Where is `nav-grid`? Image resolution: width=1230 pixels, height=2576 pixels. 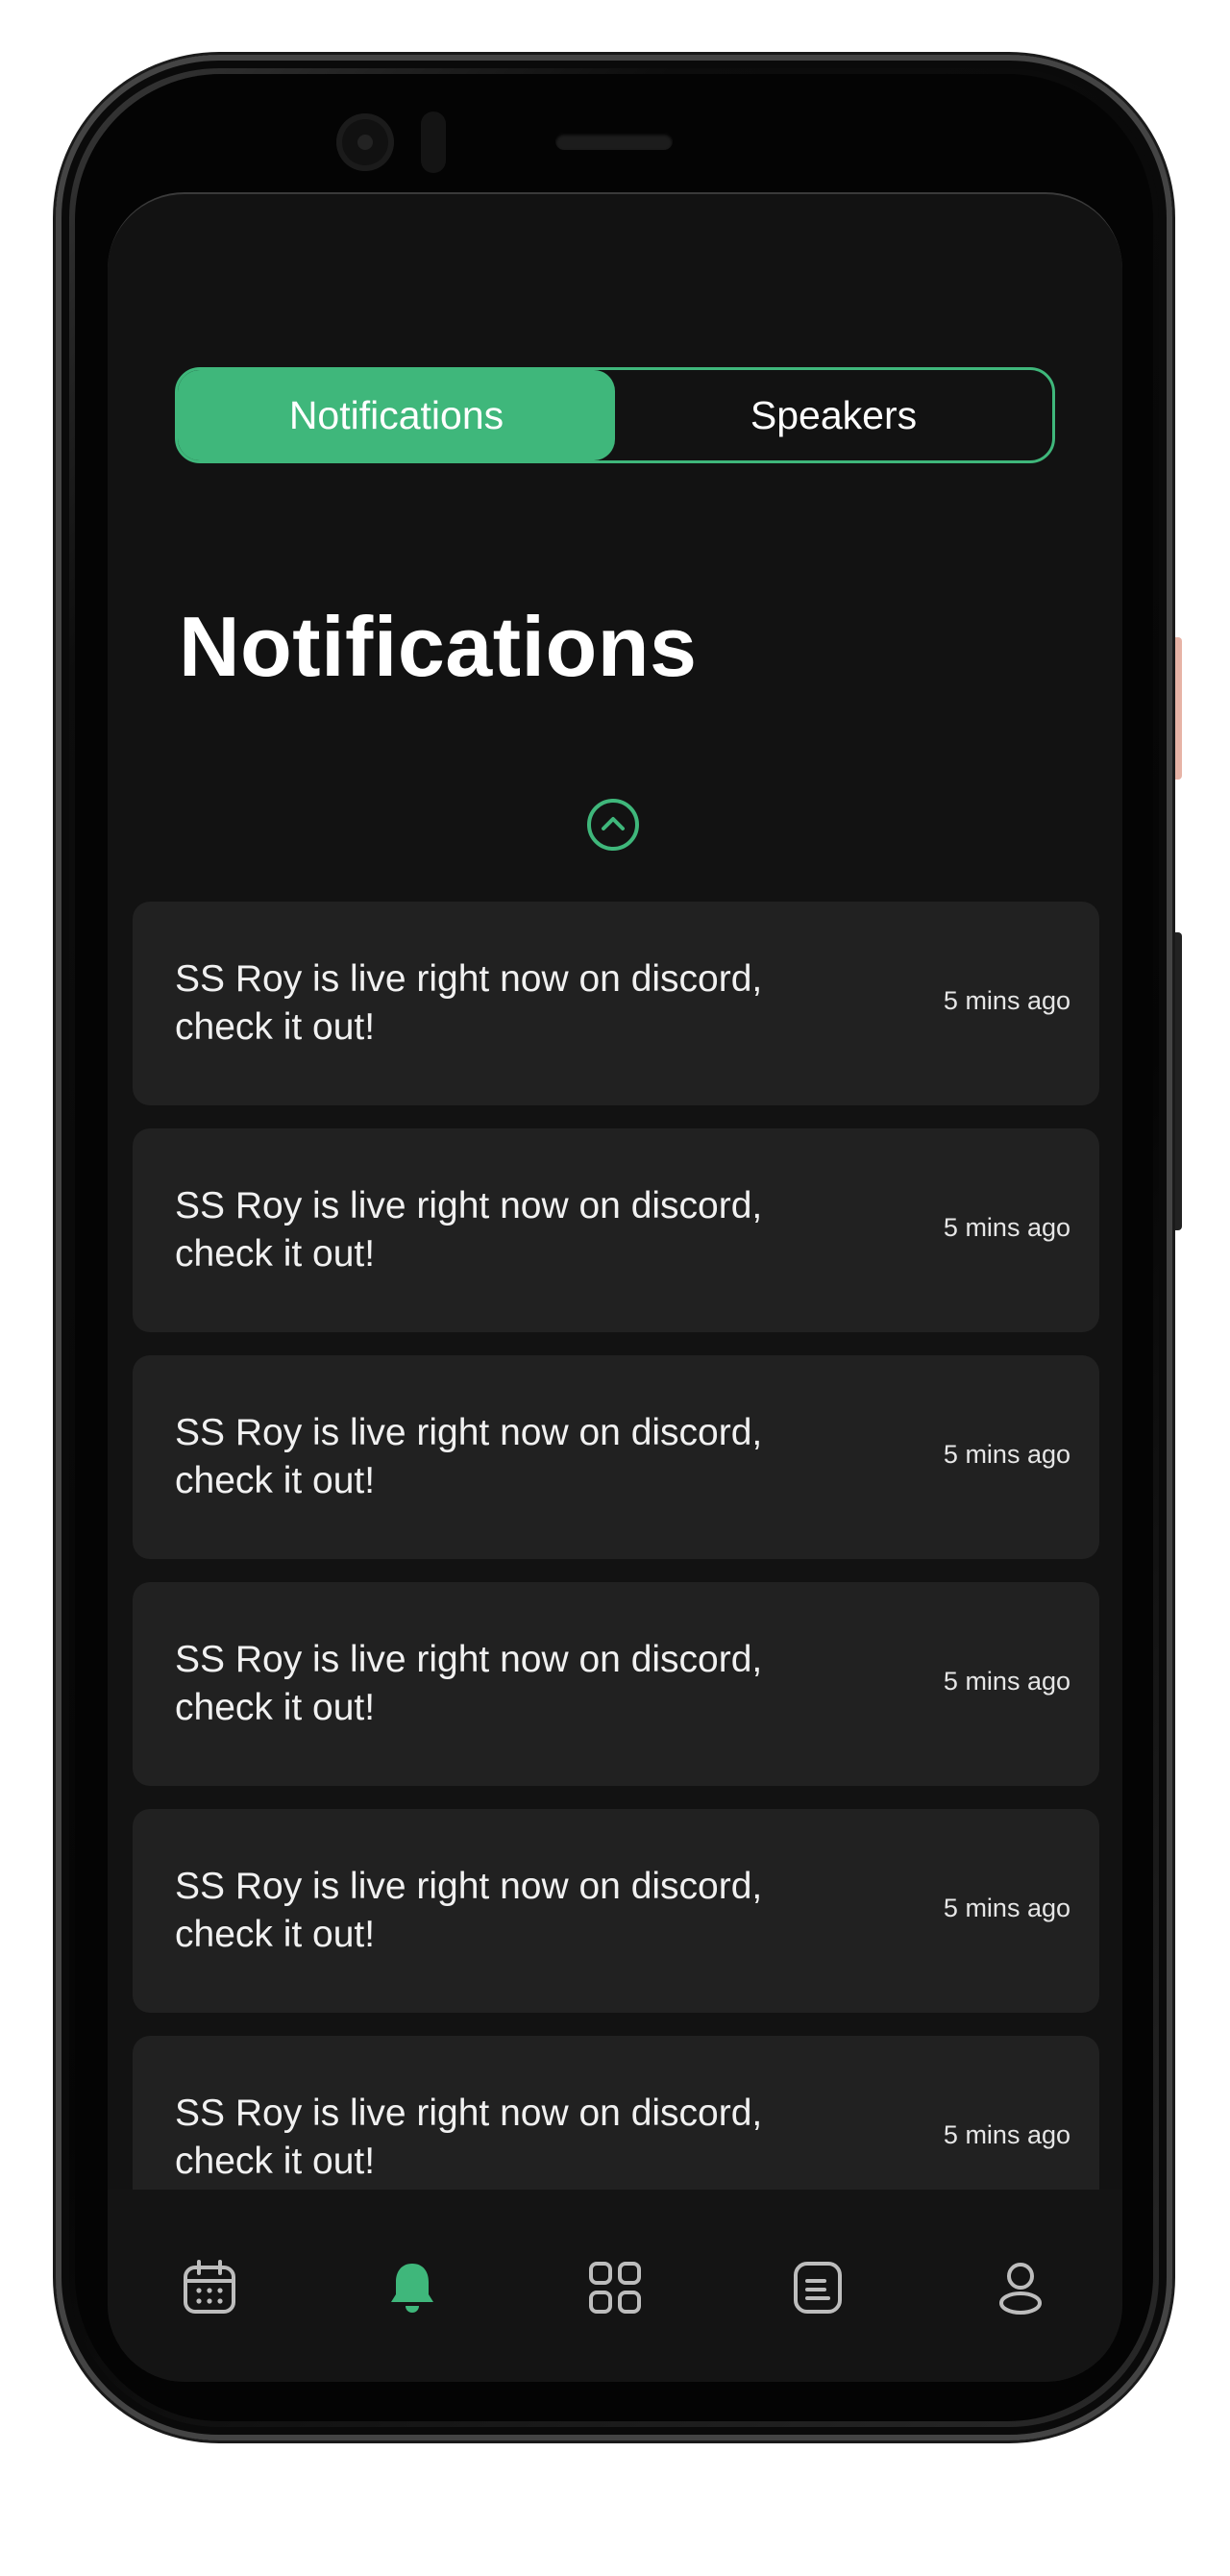 nav-grid is located at coordinates (615, 2287).